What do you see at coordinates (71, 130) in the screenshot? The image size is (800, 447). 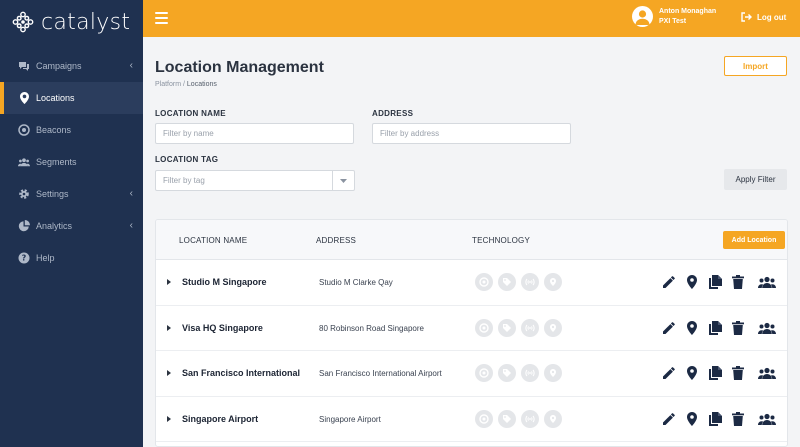 I see `sidebar-item-beacons: Beacons` at bounding box center [71, 130].